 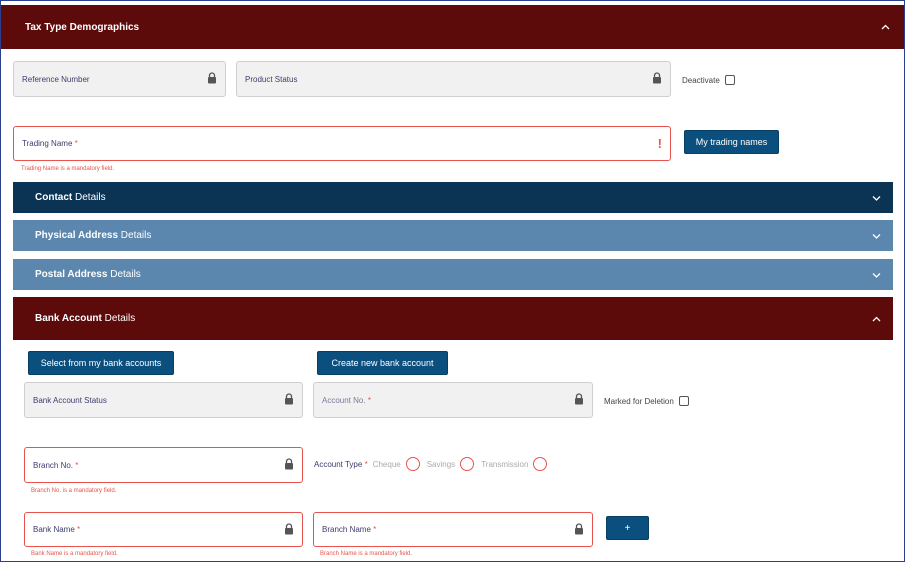 I want to click on branch-name-error: Branch Name is a mandatory field., so click(x=366, y=554).